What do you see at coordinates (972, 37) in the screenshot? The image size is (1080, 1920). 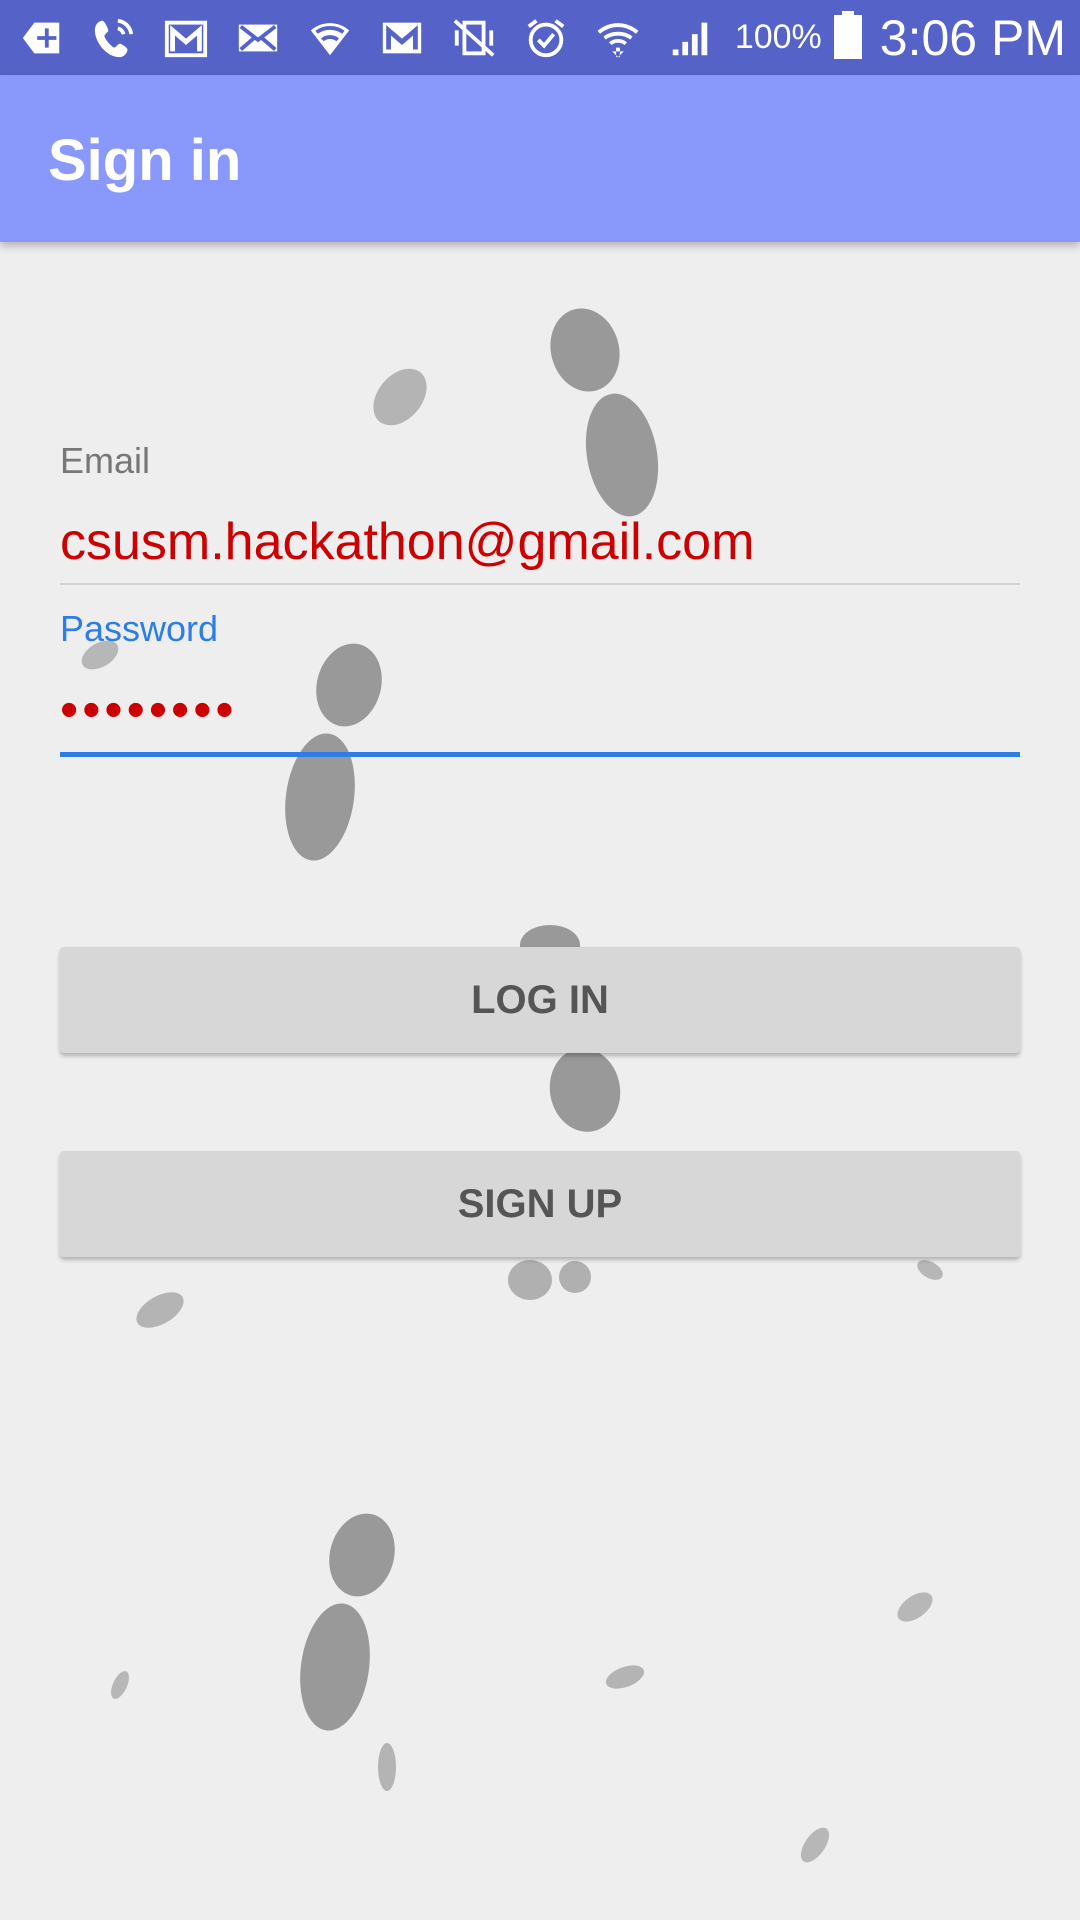 I see `clock-time: 3:06 PM` at bounding box center [972, 37].